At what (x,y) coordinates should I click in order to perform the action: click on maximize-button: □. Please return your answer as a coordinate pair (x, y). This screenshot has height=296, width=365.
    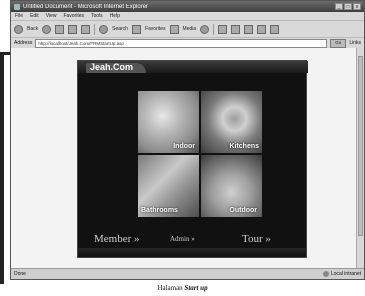
    Looking at the image, I should click on (348, 6).